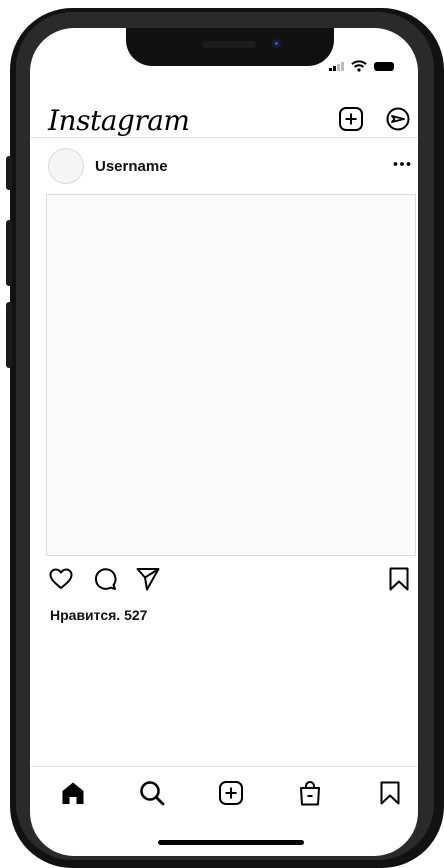 This screenshot has height=868, width=444. I want to click on post-username: Username, so click(131, 166).